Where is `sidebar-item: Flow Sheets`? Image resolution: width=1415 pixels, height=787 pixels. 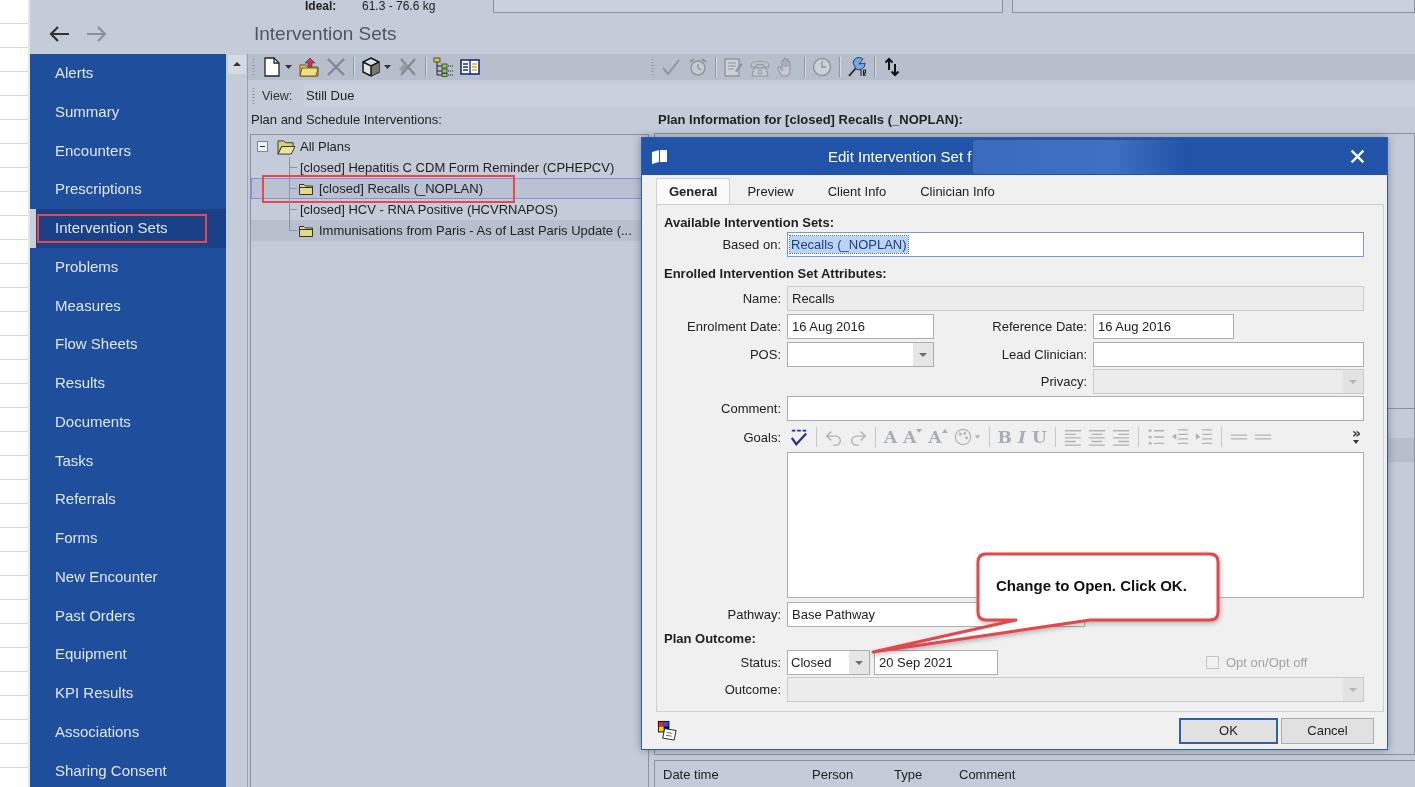
sidebar-item: Flow Sheets is located at coordinates (128, 345).